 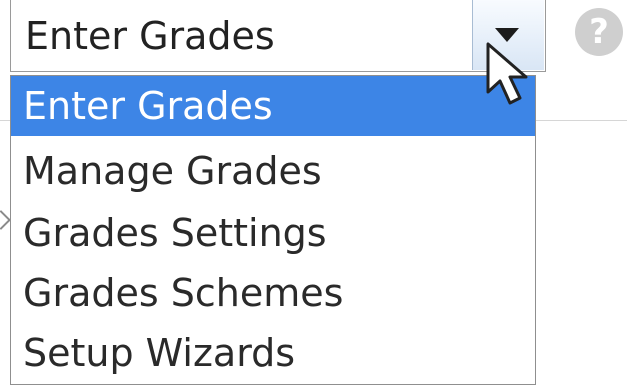 What do you see at coordinates (273, 233) in the screenshot?
I see `dropdown-option-grades-settings: Grades Settings` at bounding box center [273, 233].